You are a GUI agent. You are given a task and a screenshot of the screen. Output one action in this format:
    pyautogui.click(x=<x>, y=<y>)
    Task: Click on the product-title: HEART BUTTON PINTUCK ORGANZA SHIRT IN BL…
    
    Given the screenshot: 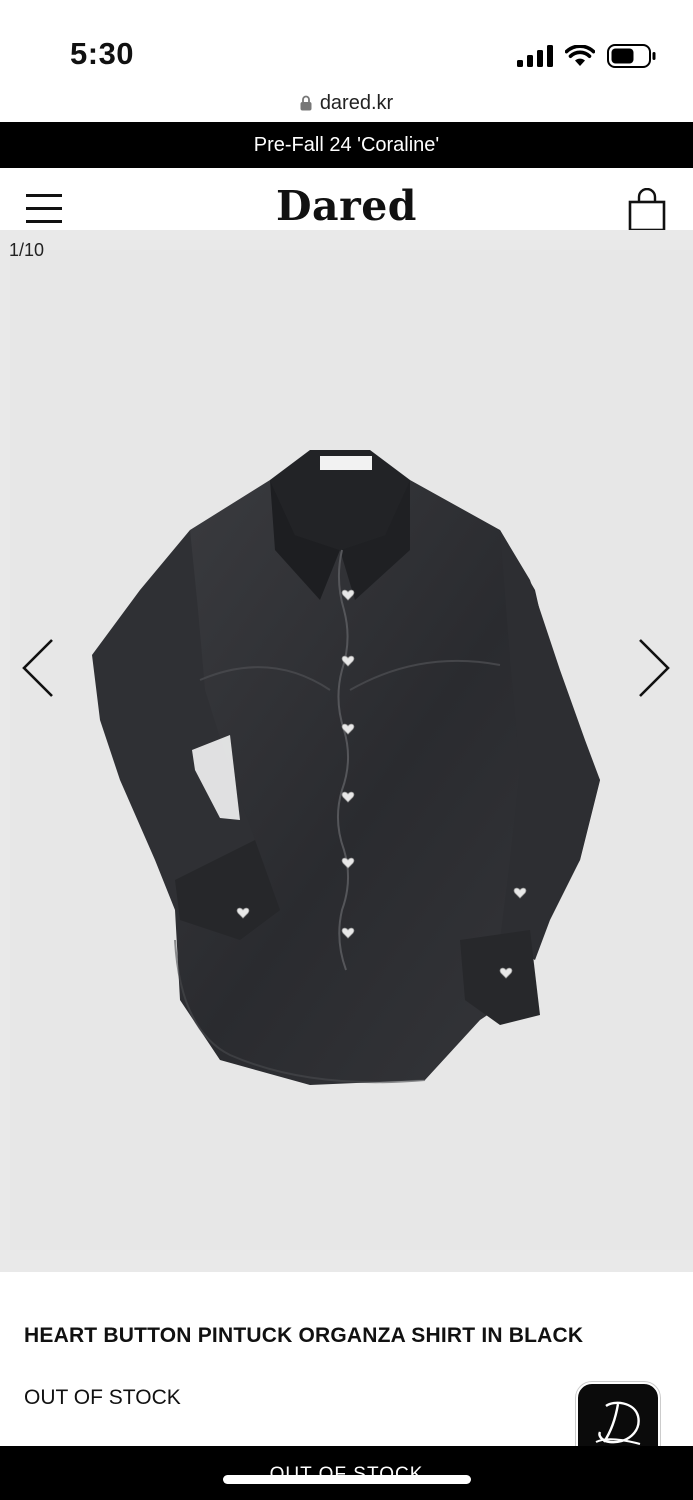 What is the action you would take?
    pyautogui.click(x=304, y=1335)
    